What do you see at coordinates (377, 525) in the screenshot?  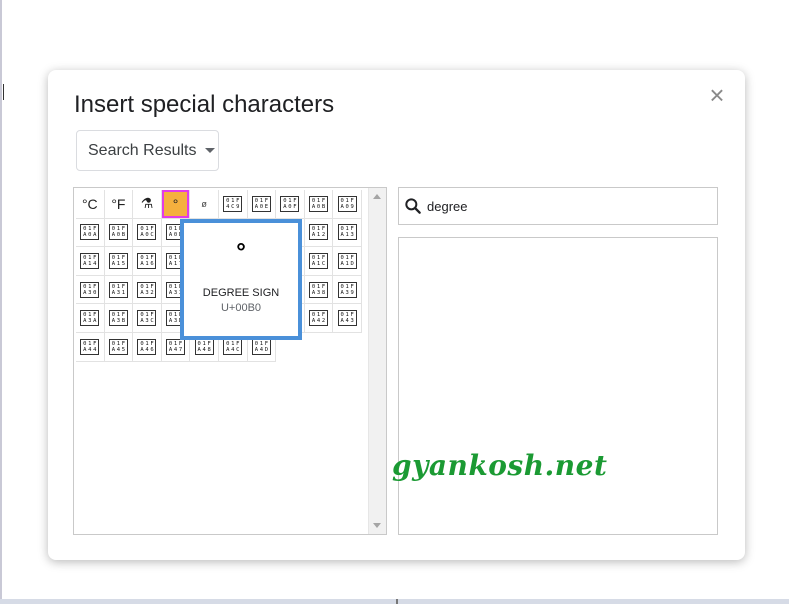 I see `scroll-down-icon` at bounding box center [377, 525].